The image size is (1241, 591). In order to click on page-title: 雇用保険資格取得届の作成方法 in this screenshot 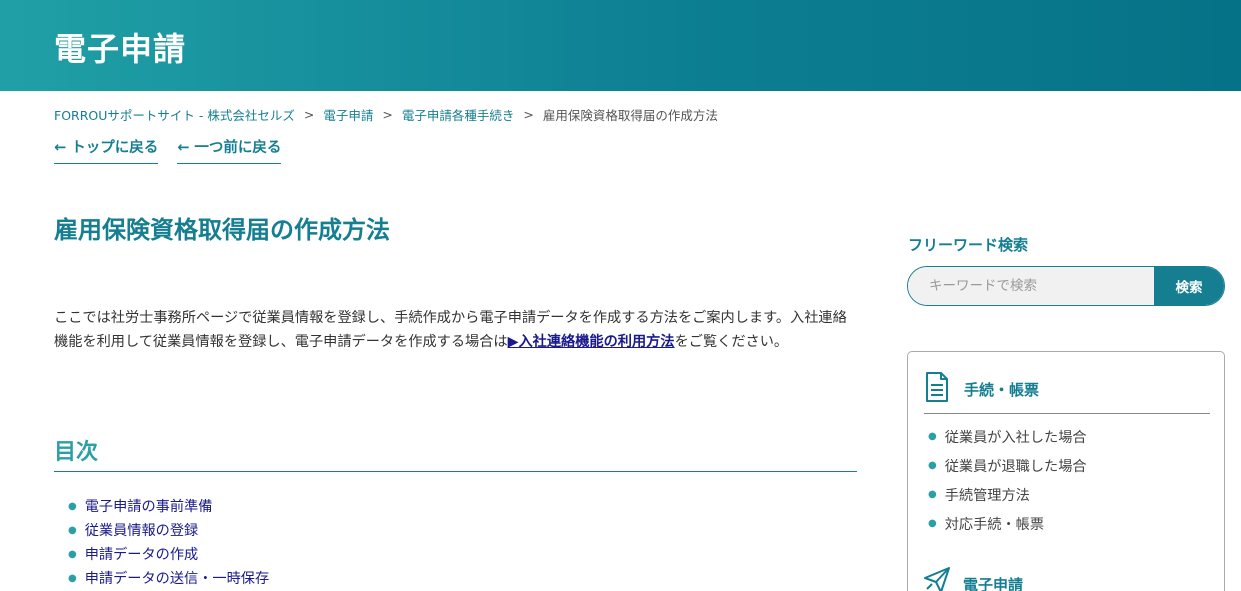, I will do `click(222, 230)`.